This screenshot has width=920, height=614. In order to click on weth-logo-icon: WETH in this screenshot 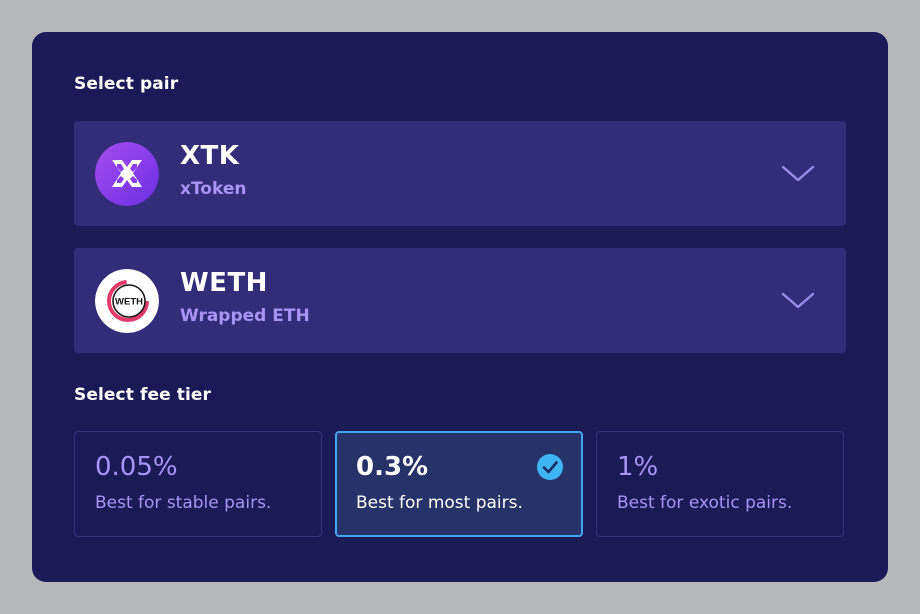, I will do `click(127, 301)`.